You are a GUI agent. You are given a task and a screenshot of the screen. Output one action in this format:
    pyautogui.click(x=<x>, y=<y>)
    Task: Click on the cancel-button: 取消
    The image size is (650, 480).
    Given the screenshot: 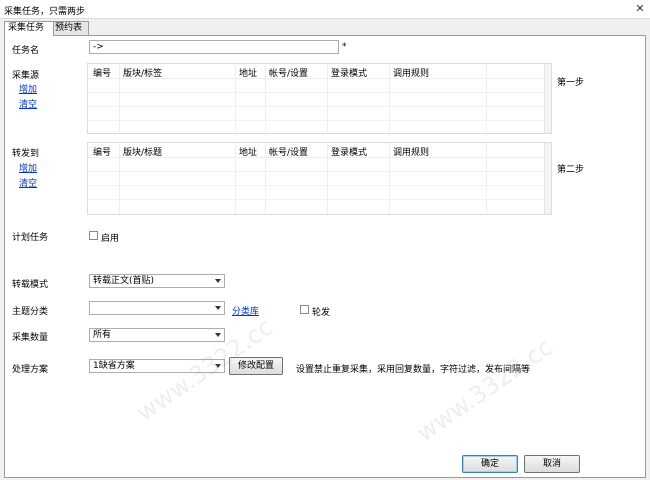 What is the action you would take?
    pyautogui.click(x=552, y=464)
    